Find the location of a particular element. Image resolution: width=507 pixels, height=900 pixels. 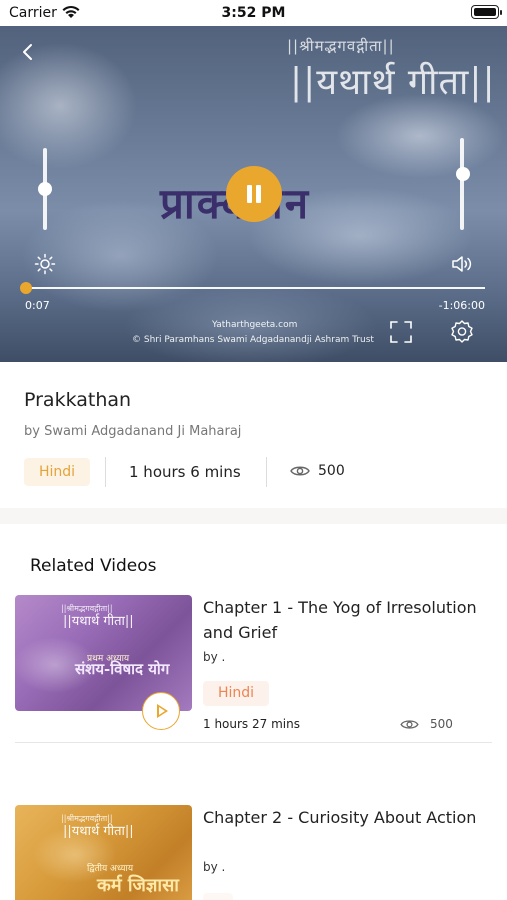

language-badge: Hindi is located at coordinates (57, 472).